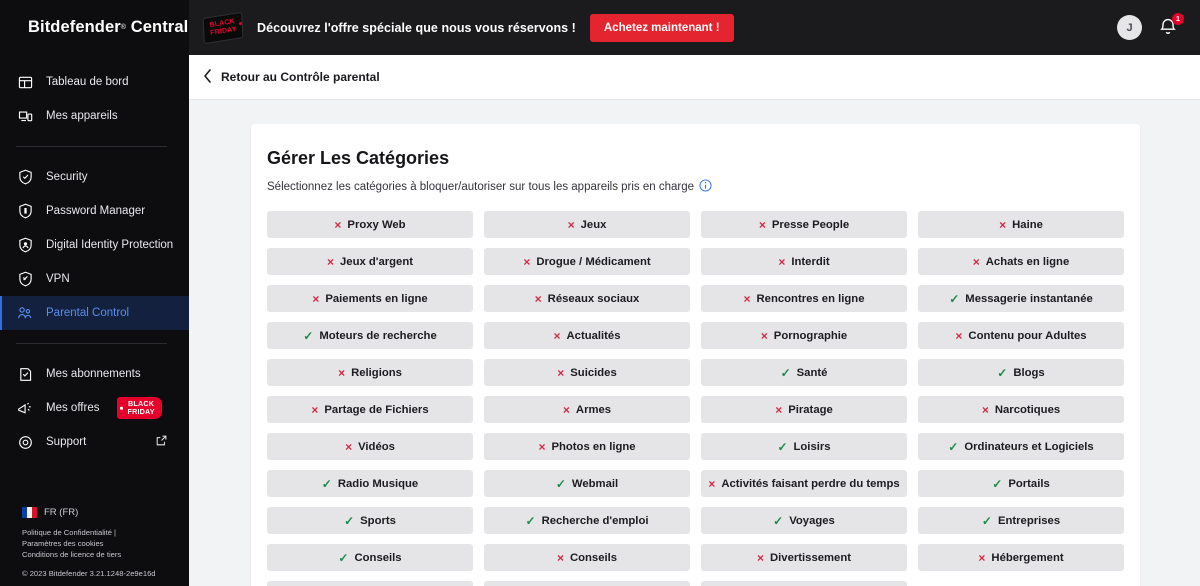  Describe the element at coordinates (804, 335) in the screenshot. I see `category-chip: × Pornographie` at that location.